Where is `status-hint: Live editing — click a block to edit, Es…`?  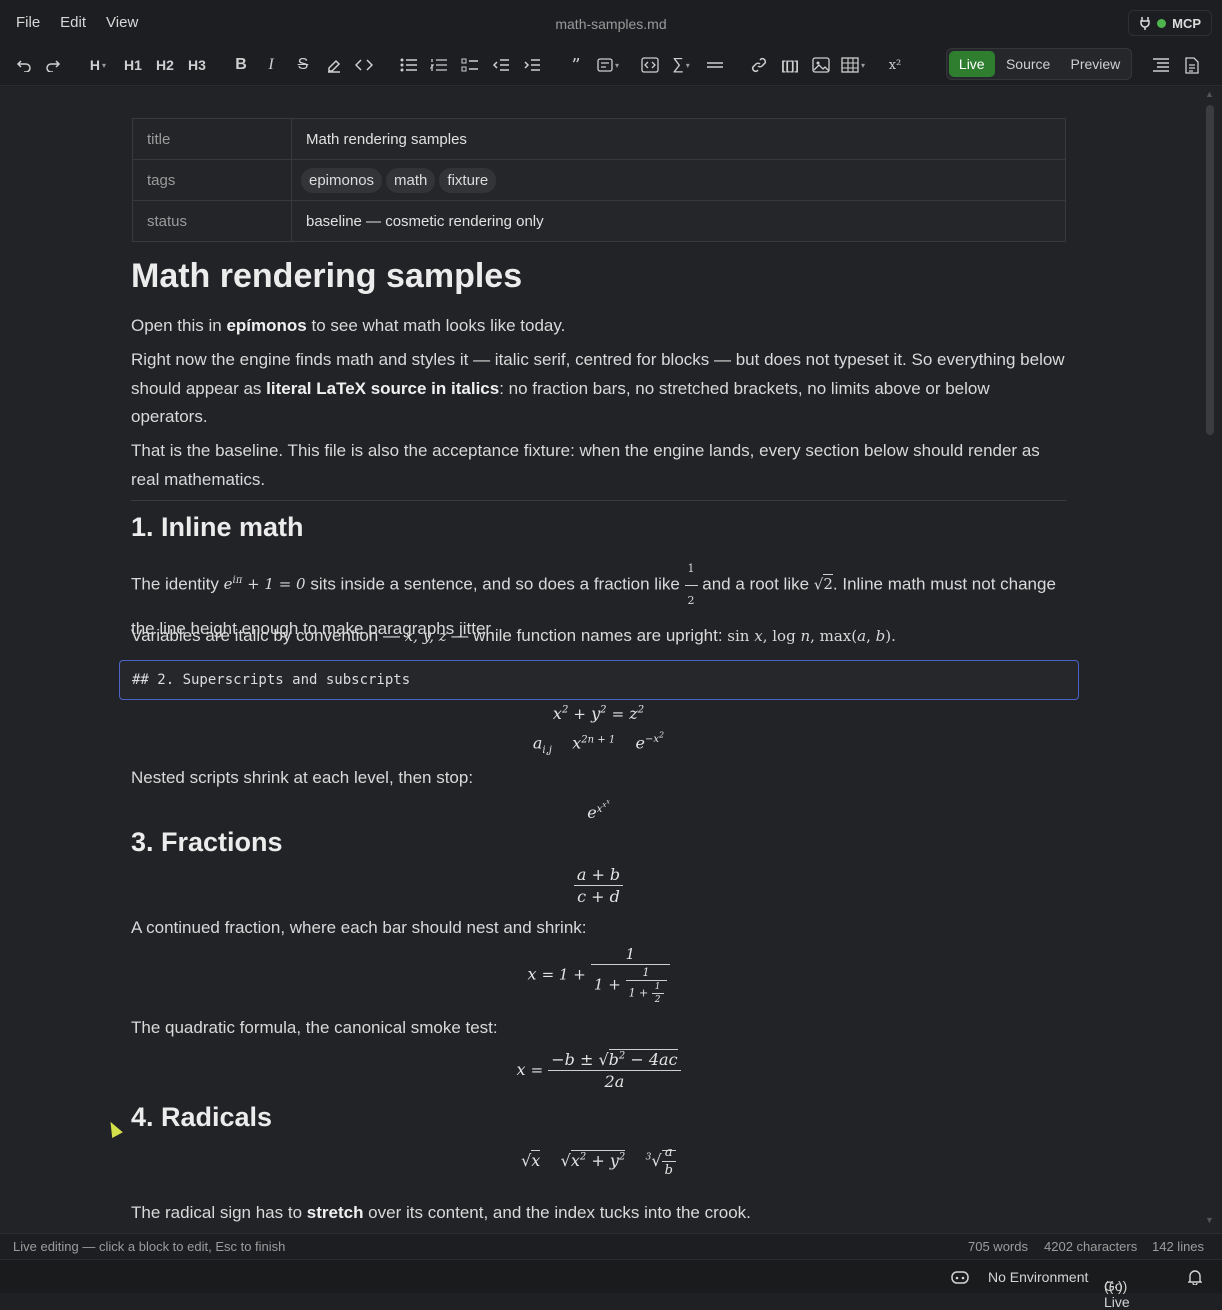 status-hint: Live editing — click a block to edit, Es… is located at coordinates (149, 1246).